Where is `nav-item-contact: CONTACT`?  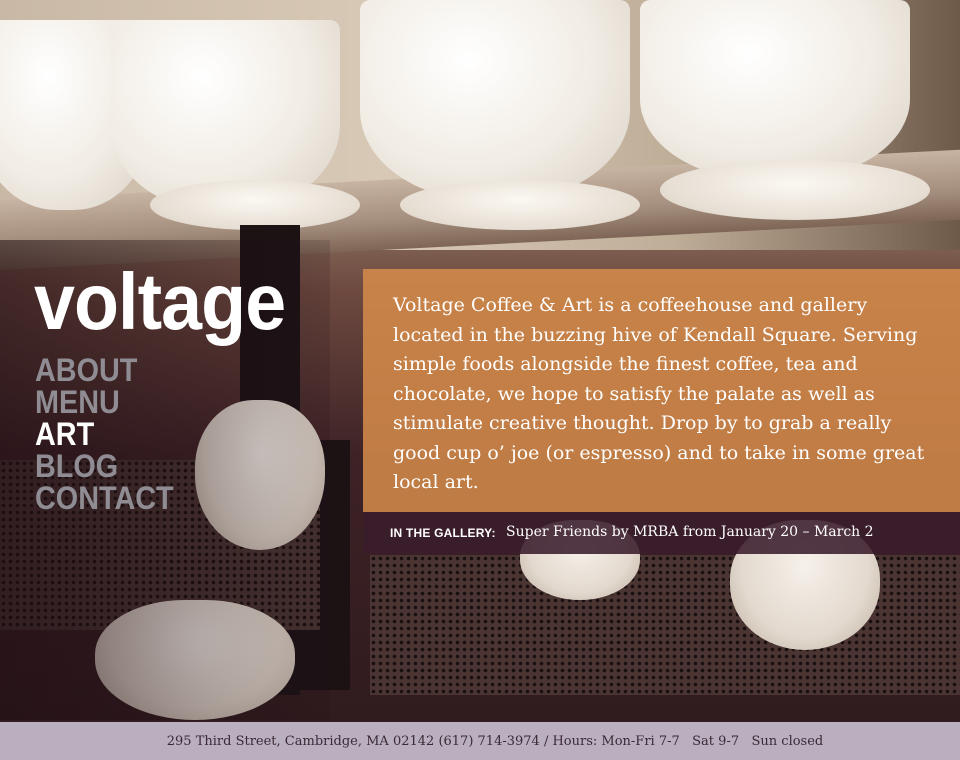 nav-item-contact: CONTACT is located at coordinates (104, 498).